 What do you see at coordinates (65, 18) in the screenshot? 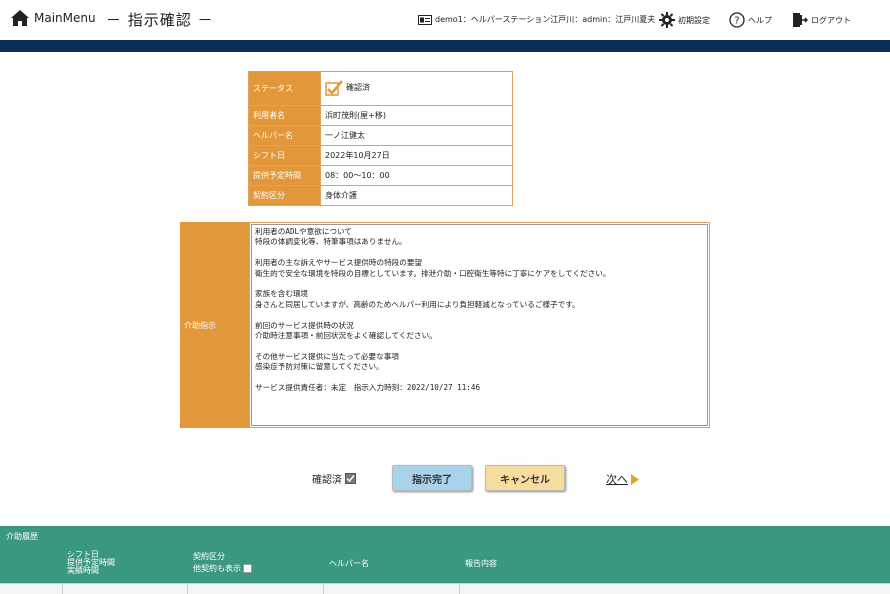
I see `main-menu-label: MainMenu` at bounding box center [65, 18].